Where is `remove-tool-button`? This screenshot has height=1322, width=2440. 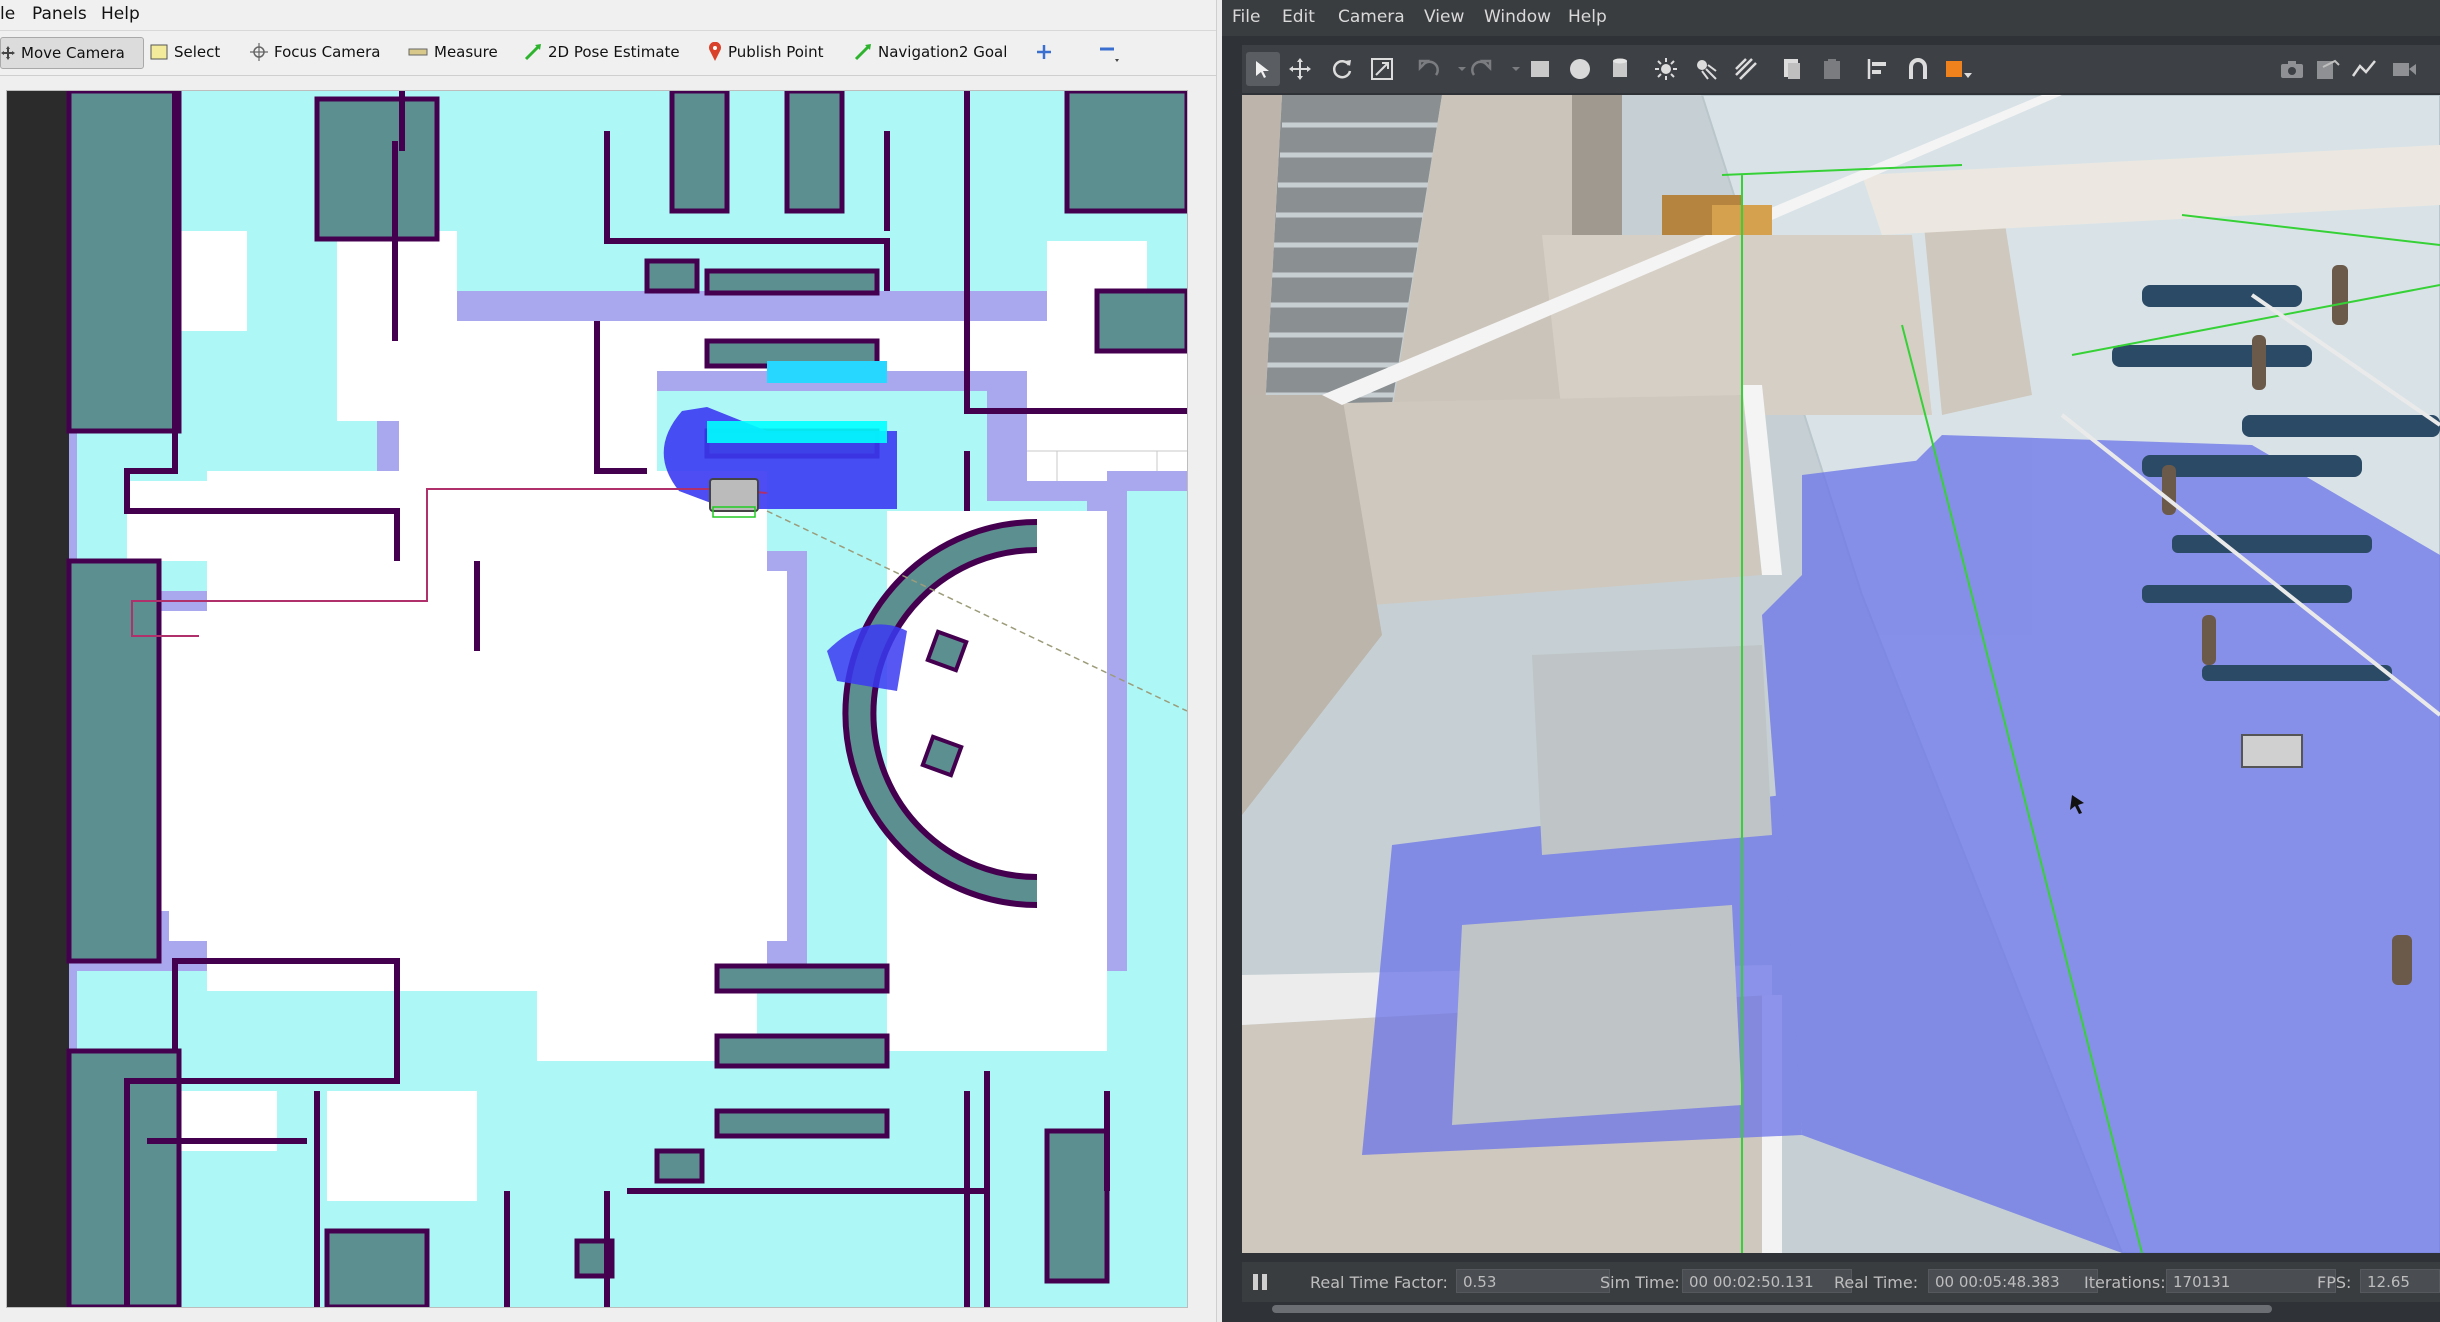
remove-tool-button is located at coordinates (1112, 52).